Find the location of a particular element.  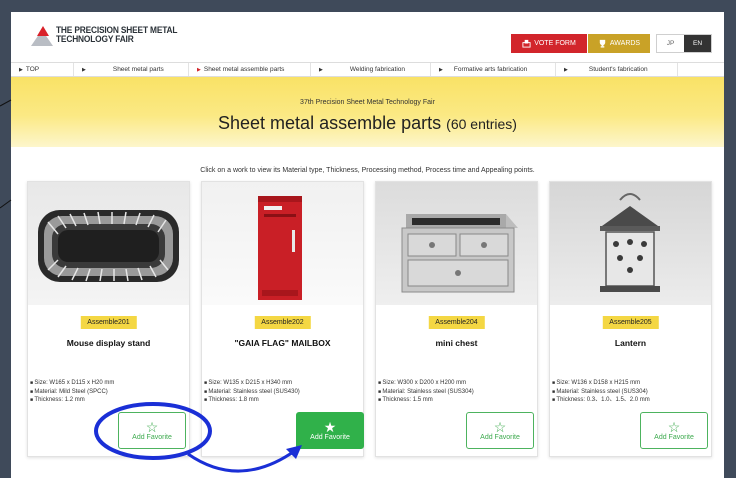

vote-form-button: VOTE FORM is located at coordinates (549, 43).